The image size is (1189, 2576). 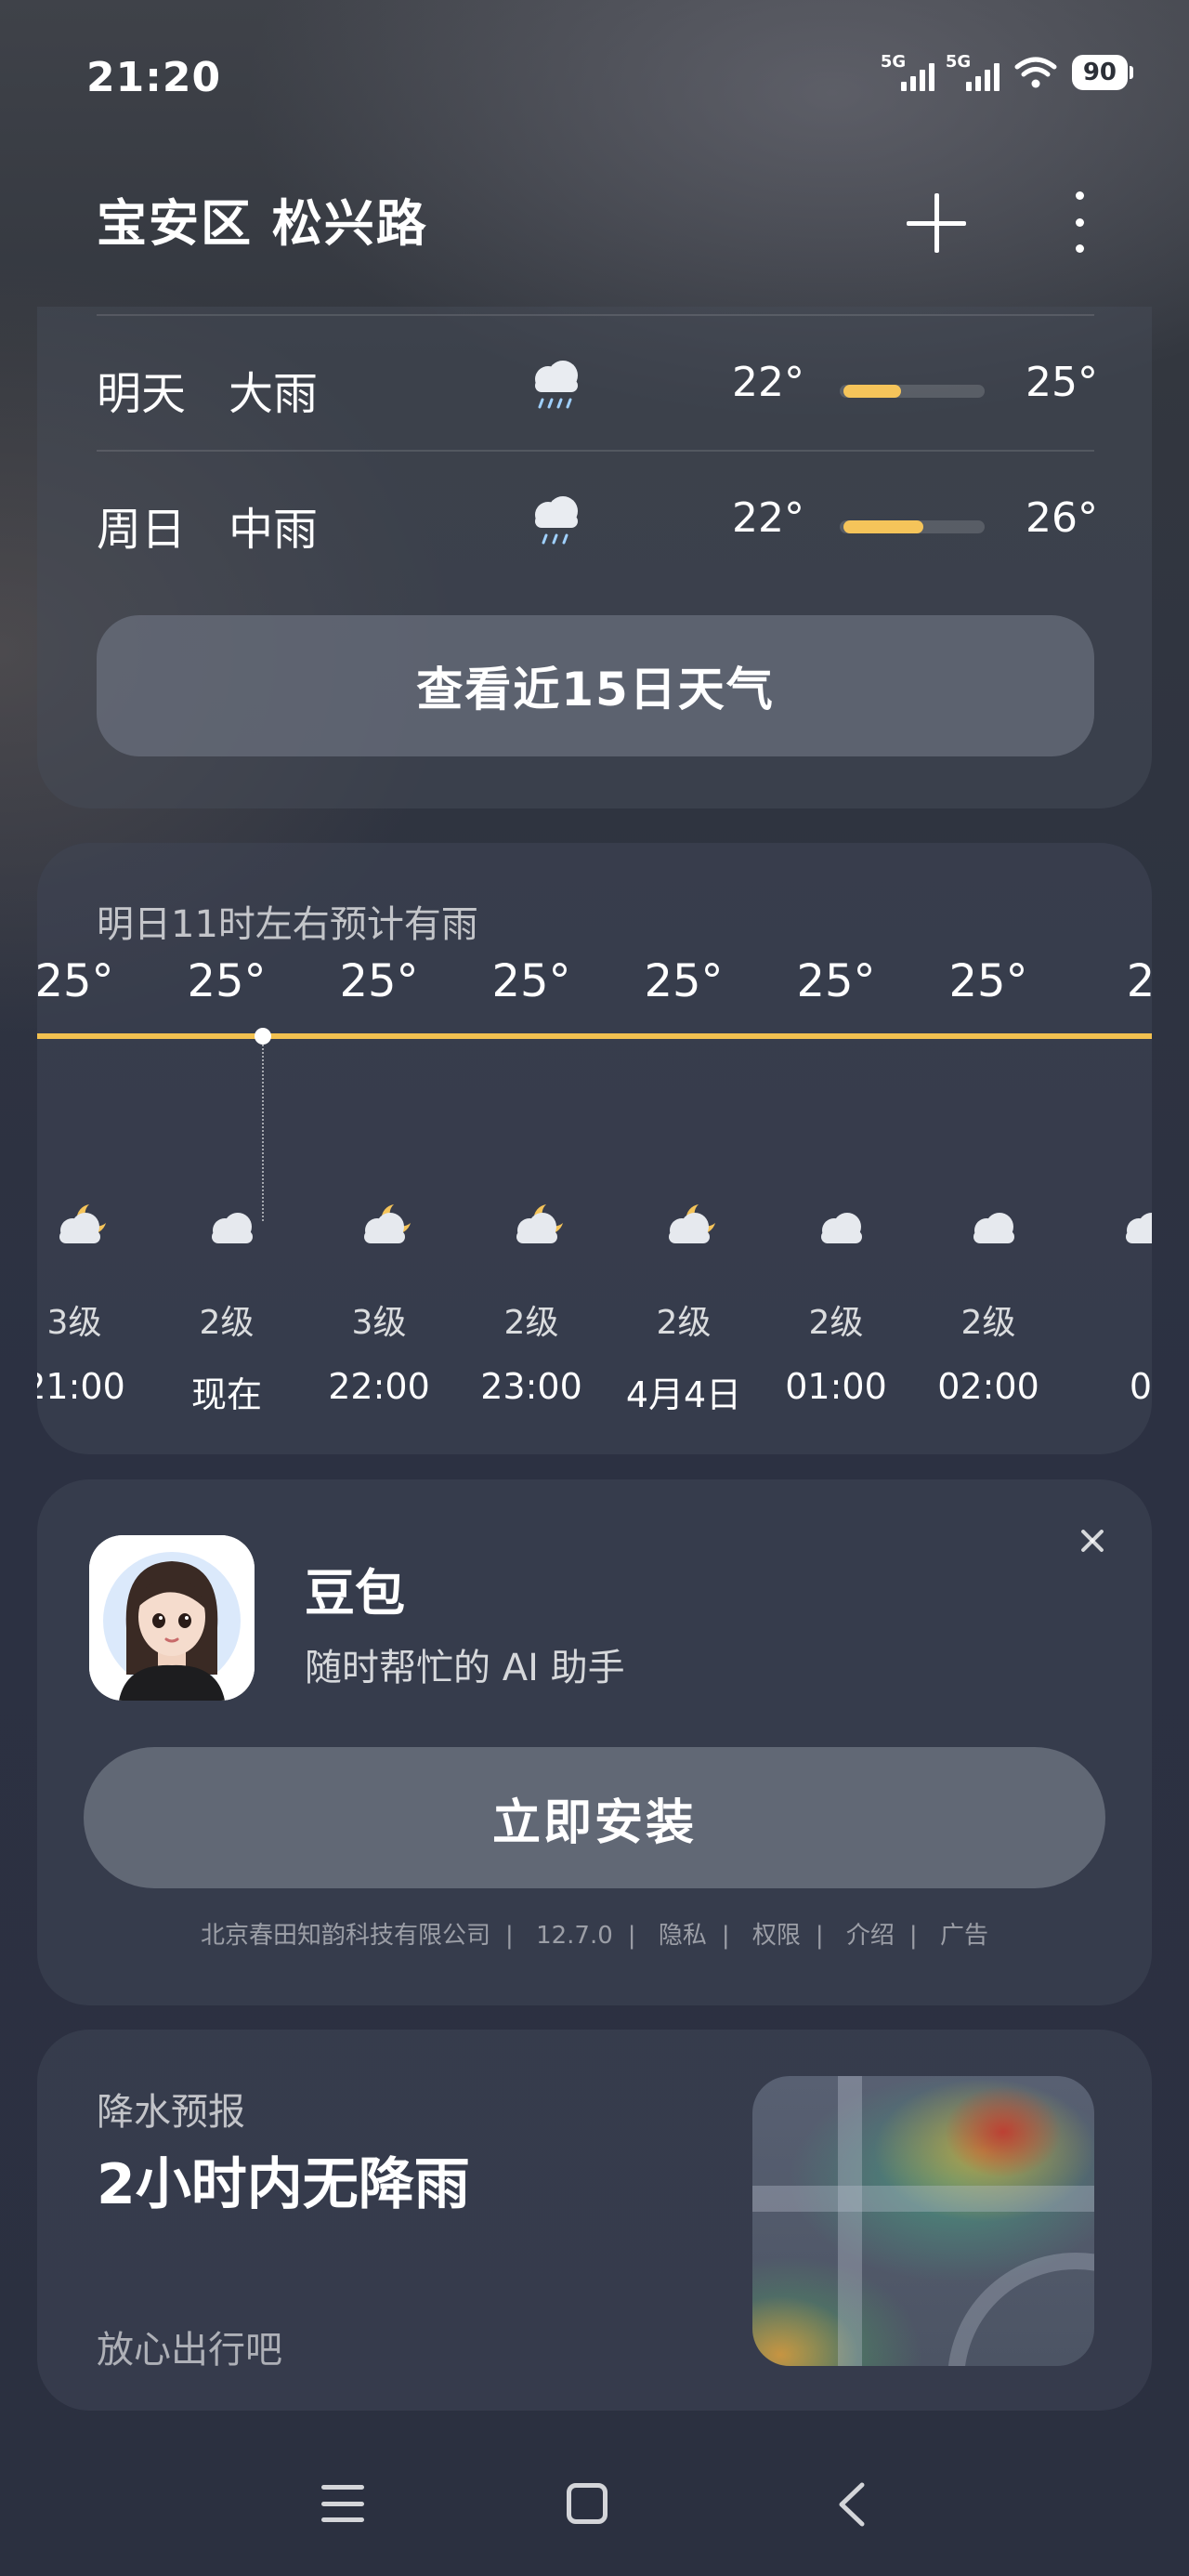 I want to click on avatar, so click(x=172, y=1618).